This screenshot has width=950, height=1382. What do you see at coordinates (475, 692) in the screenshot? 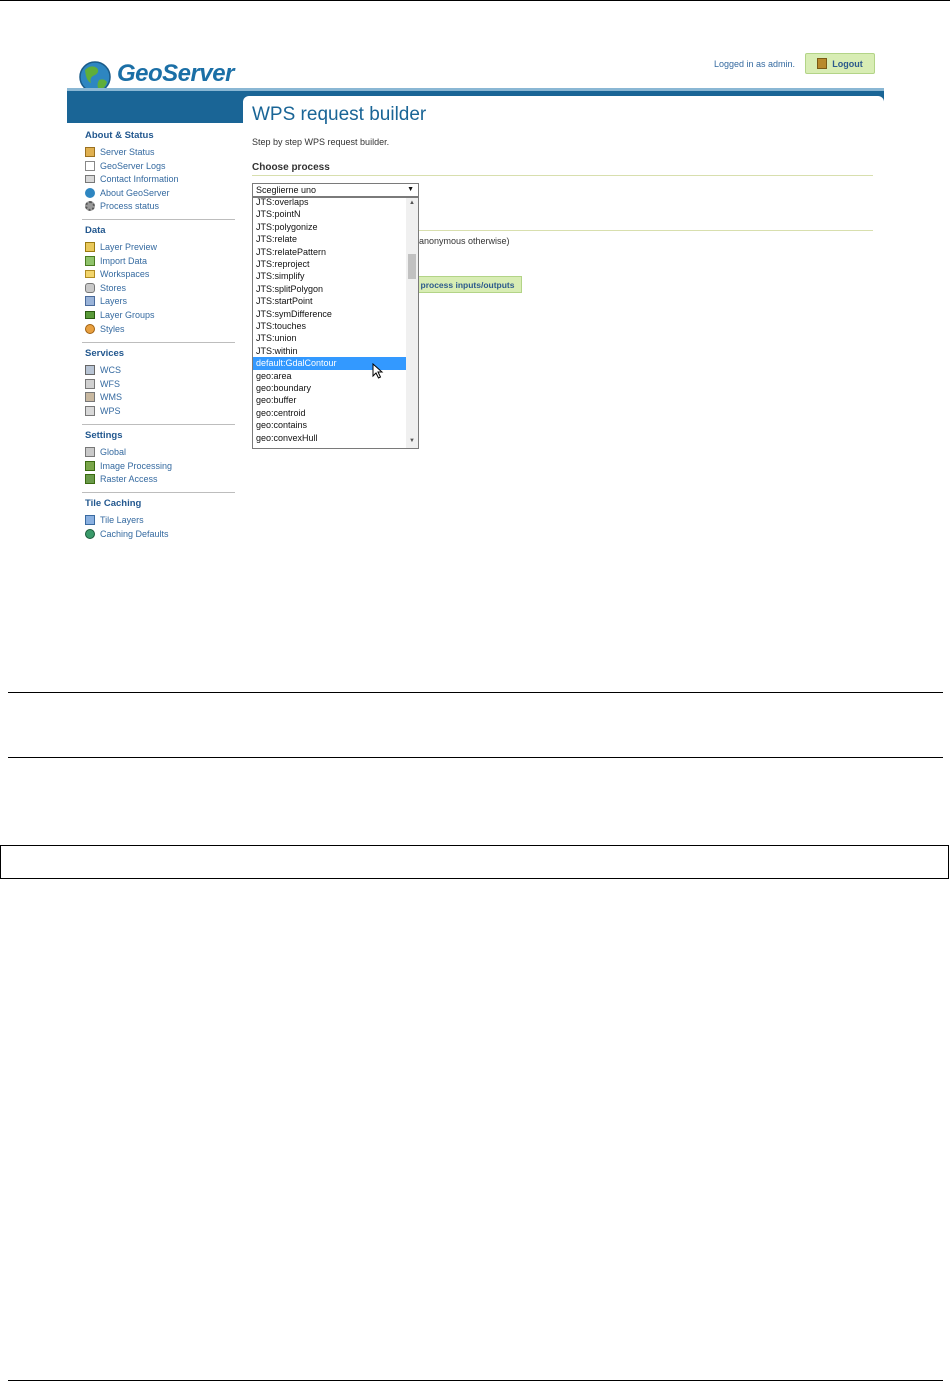
I see `rule-a` at bounding box center [475, 692].